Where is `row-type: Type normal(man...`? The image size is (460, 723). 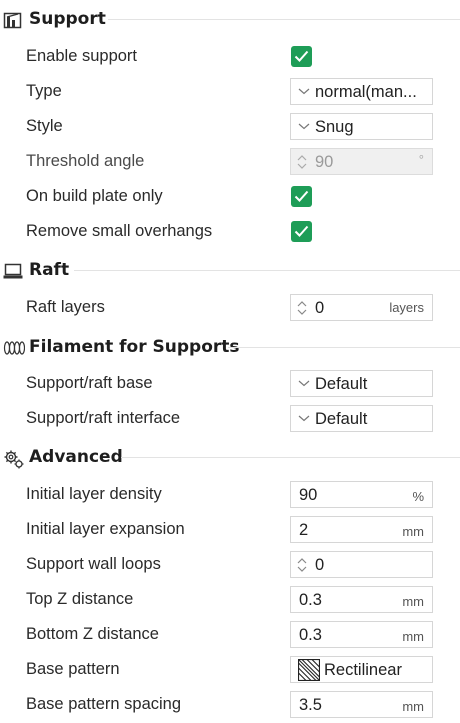 row-type: Type normal(man... is located at coordinates (230, 92).